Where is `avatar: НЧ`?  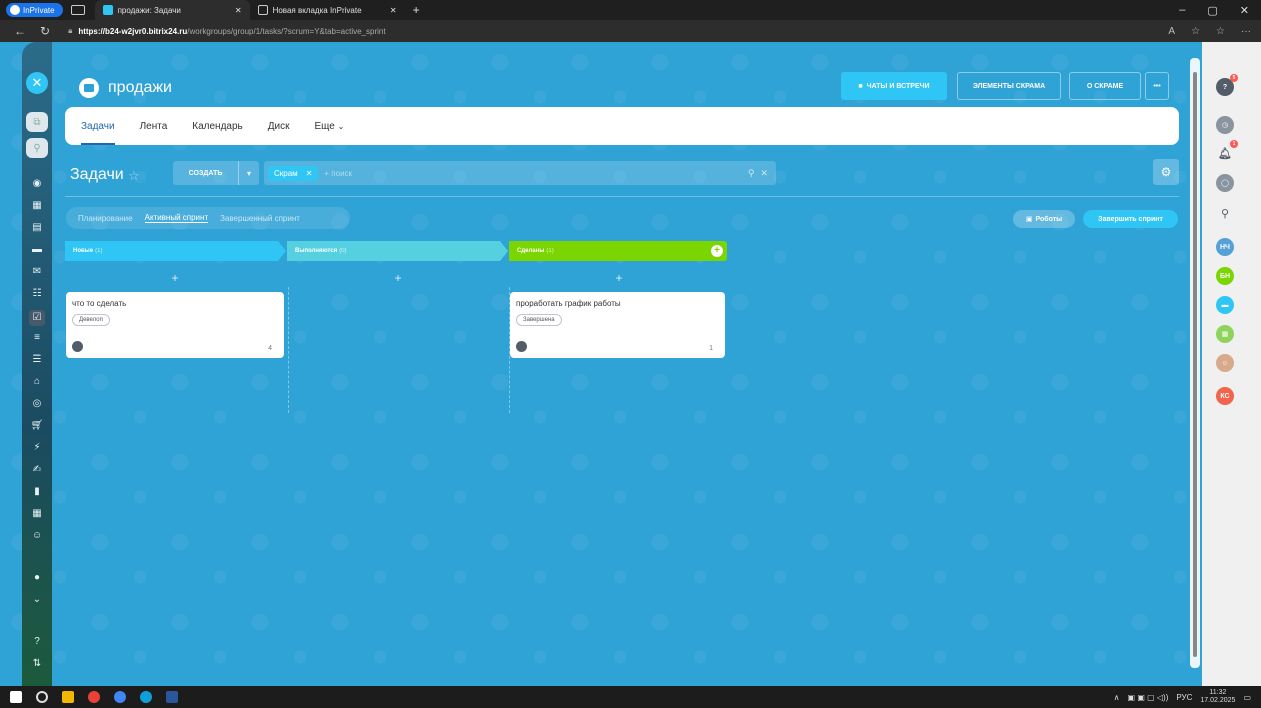 avatar: НЧ is located at coordinates (1225, 247).